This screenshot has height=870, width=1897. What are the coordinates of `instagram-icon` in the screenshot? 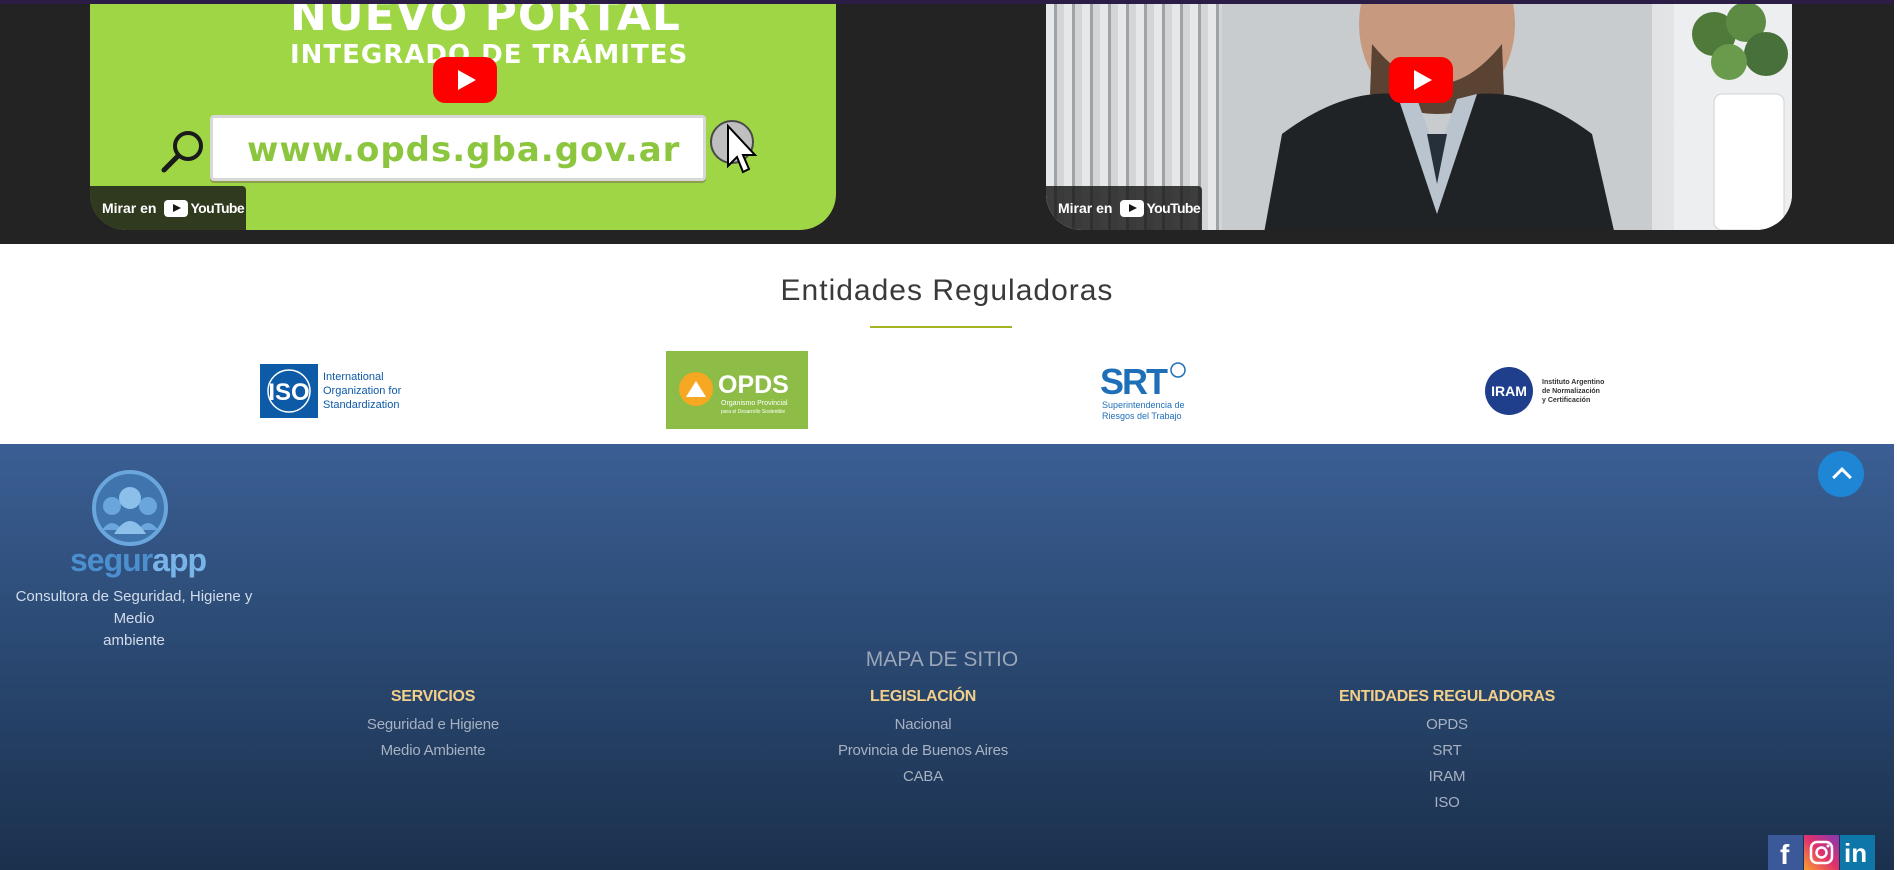 It's located at (1821, 852).